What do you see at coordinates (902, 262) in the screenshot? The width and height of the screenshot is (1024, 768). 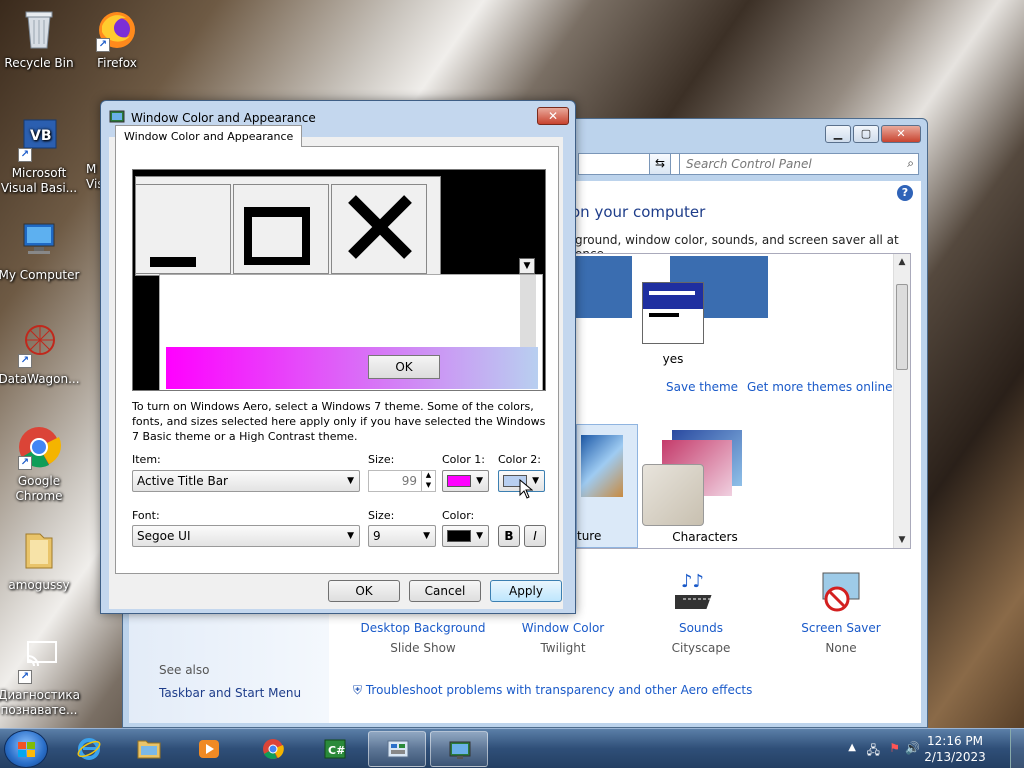 I see `scroll-up-icon: ▲` at bounding box center [902, 262].